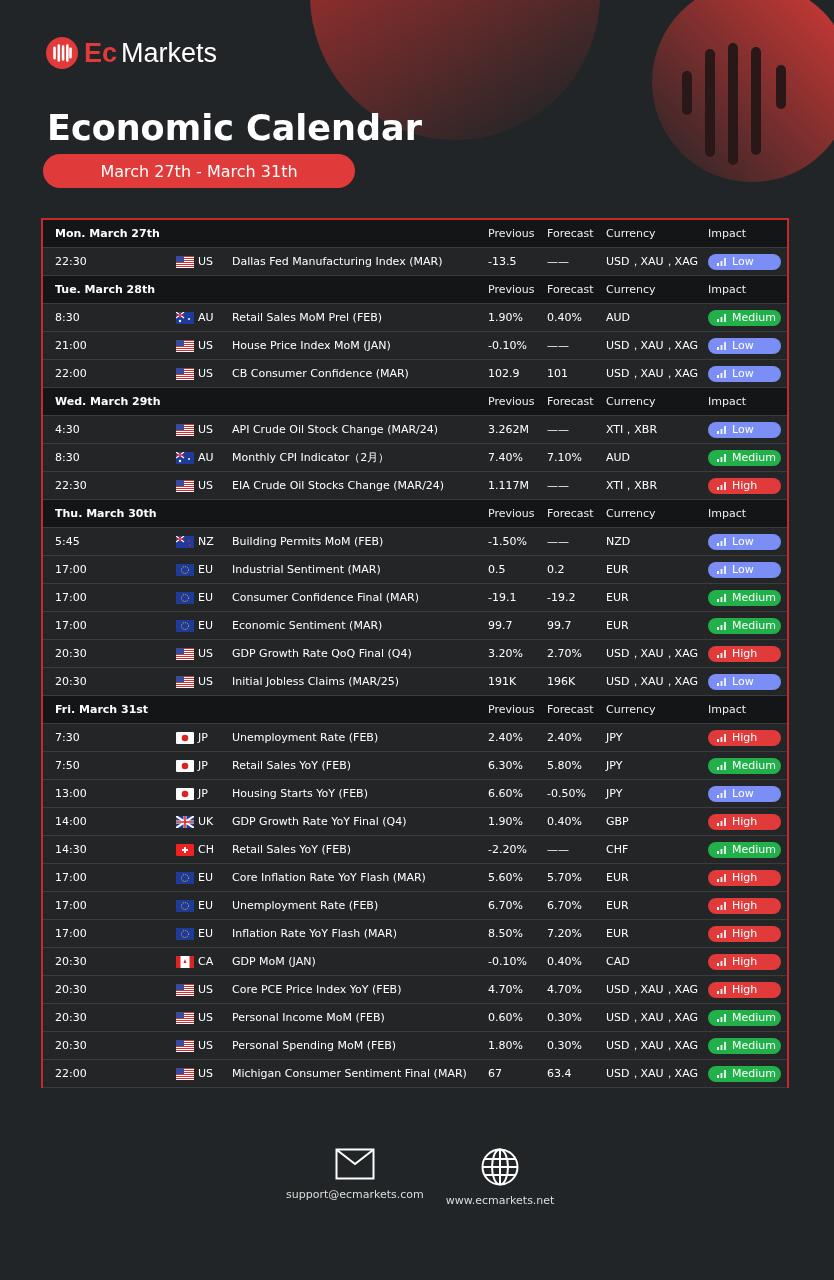 Image resolution: width=834 pixels, height=1280 pixels. What do you see at coordinates (206, 821) in the screenshot?
I see `country-cell-text: UK` at bounding box center [206, 821].